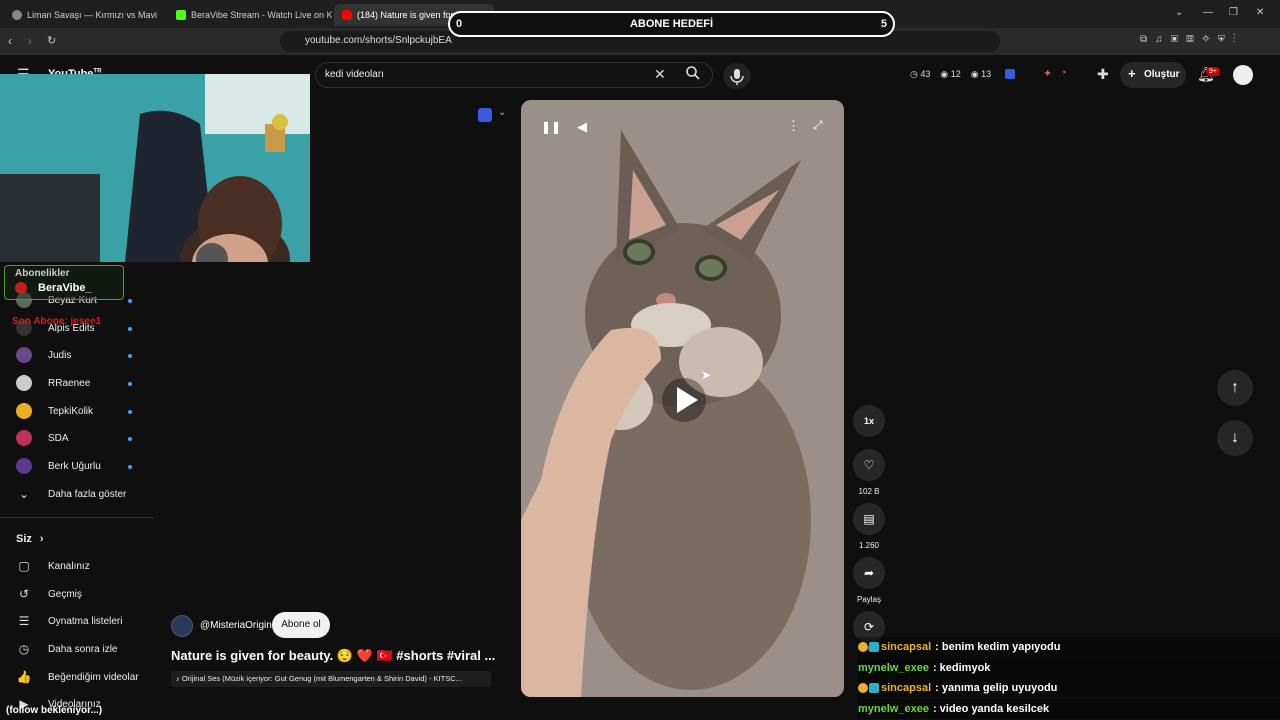 The width and height of the screenshot is (1280, 720). Describe the element at coordinates (24, 677) in the screenshot. I see `thumb-up-icon: 👍` at that location.